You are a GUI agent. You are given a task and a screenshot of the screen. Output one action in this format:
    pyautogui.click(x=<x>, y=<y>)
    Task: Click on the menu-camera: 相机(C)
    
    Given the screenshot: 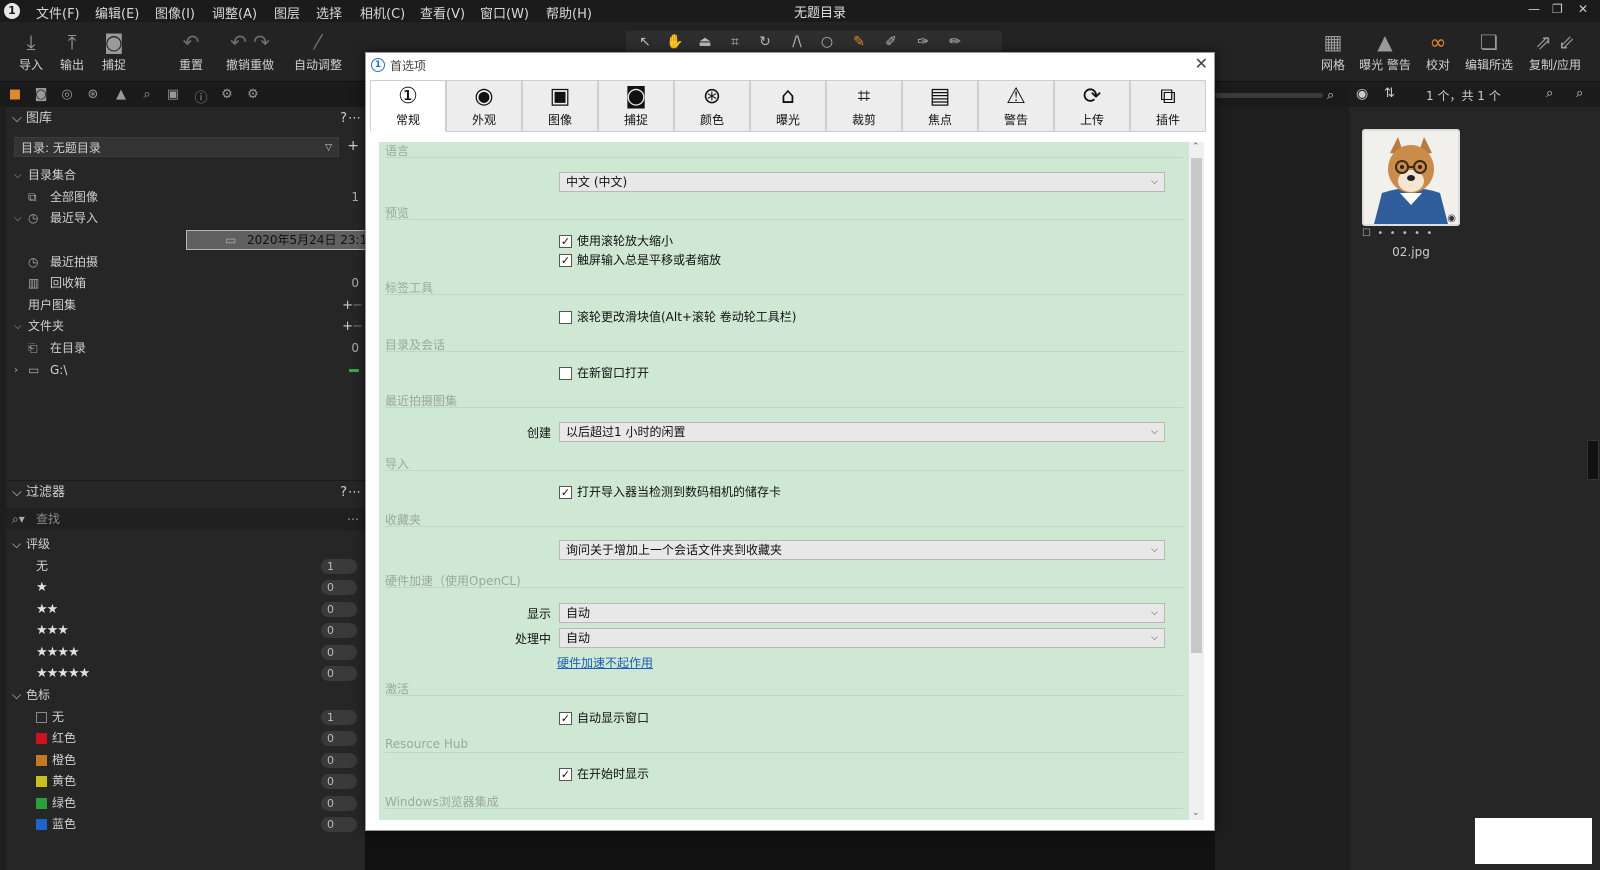 What is the action you would take?
    pyautogui.click(x=382, y=12)
    